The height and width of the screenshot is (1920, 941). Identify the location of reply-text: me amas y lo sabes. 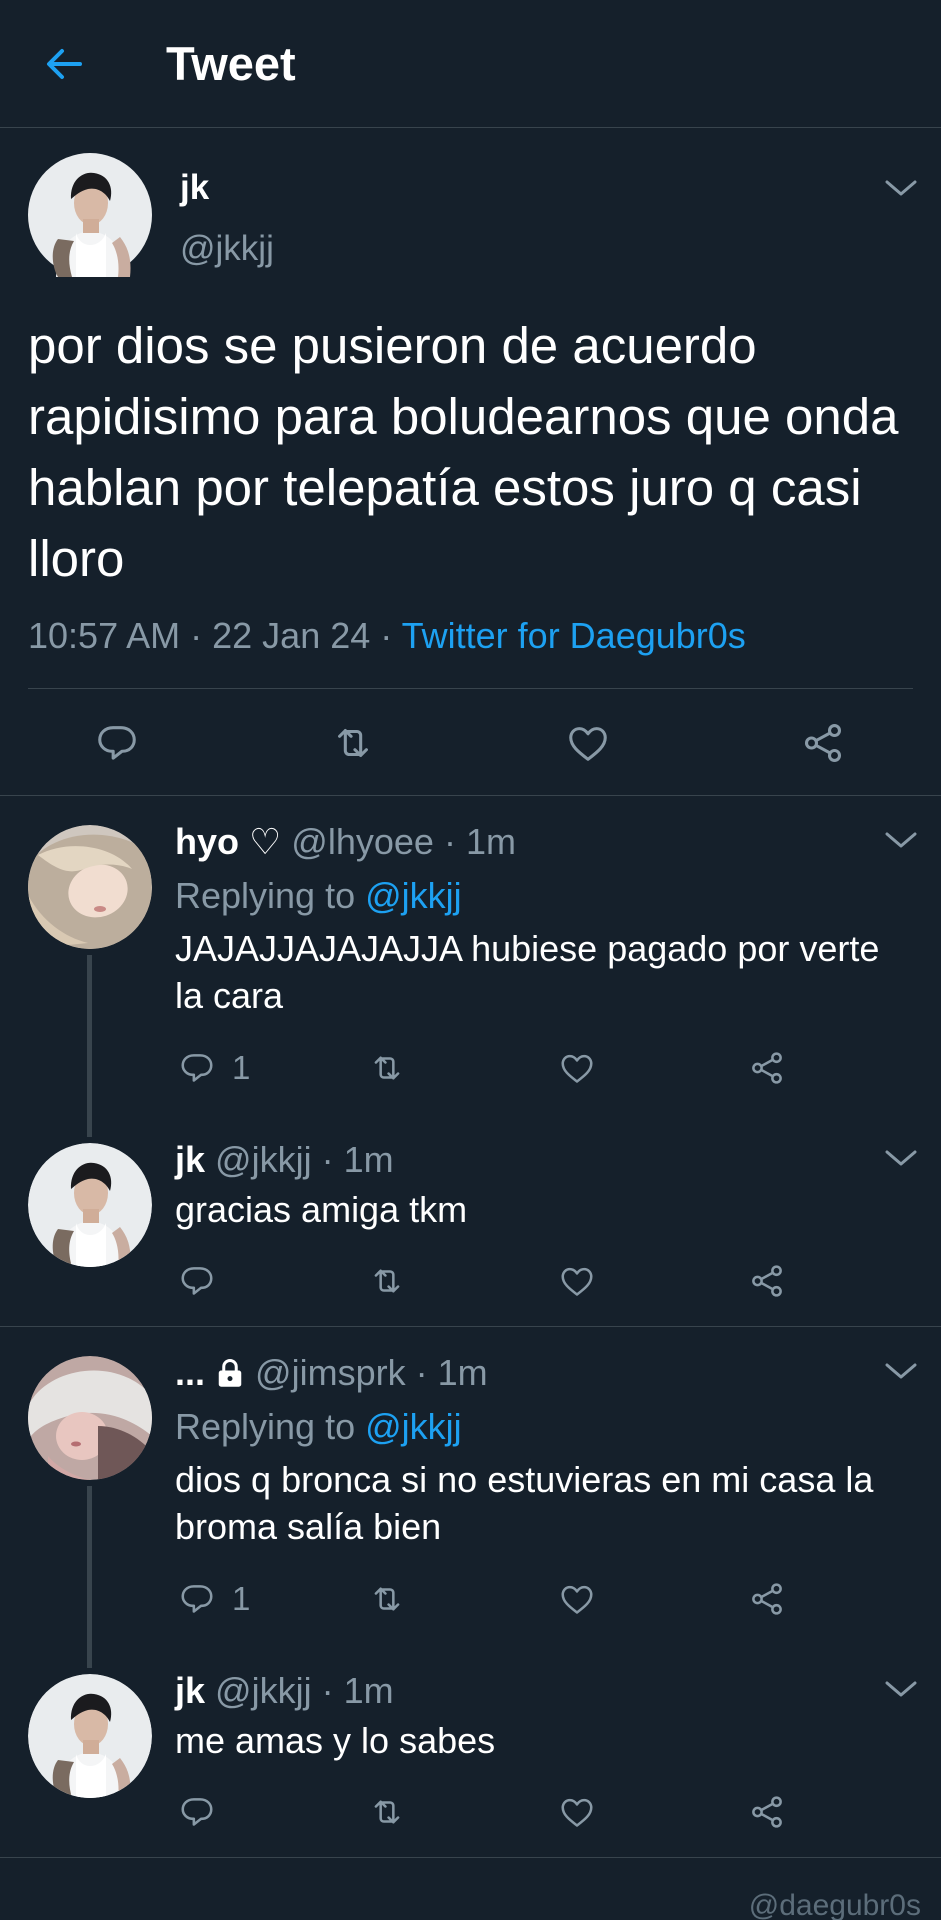
(335, 1740).